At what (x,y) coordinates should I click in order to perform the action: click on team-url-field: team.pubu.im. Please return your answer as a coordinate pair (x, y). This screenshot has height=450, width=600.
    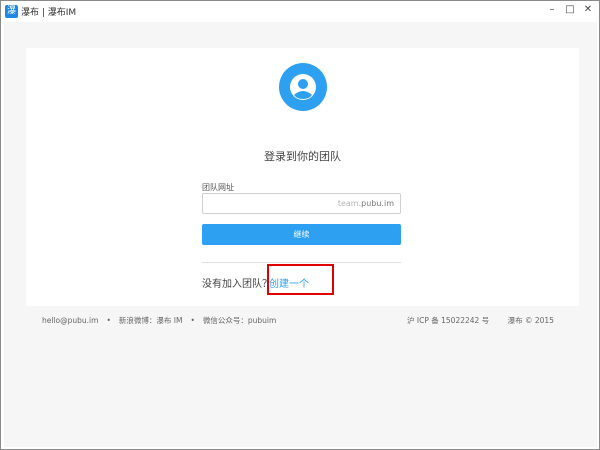
    Looking at the image, I should click on (301, 203).